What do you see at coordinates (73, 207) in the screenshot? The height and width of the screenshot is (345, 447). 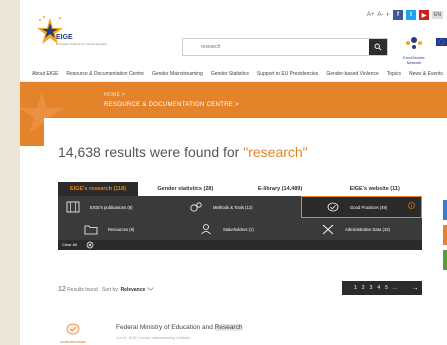 I see `publications-icon` at bounding box center [73, 207].